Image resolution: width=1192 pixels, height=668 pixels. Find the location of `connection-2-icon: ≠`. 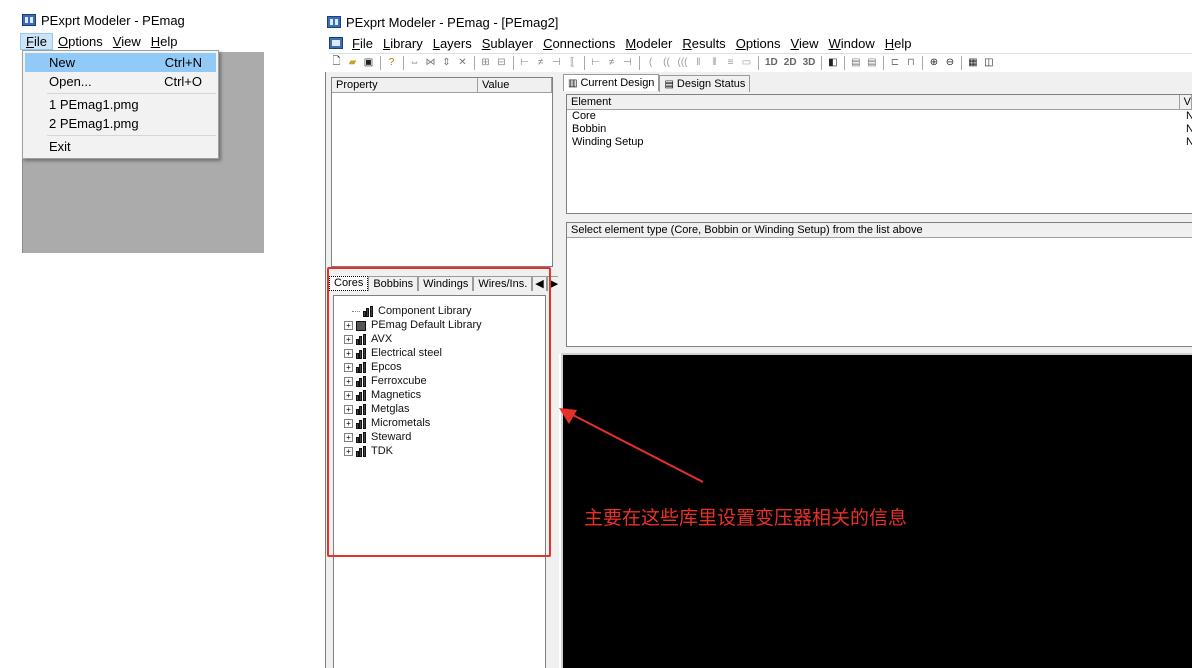

connection-2-icon: ≠ is located at coordinates (611, 62).